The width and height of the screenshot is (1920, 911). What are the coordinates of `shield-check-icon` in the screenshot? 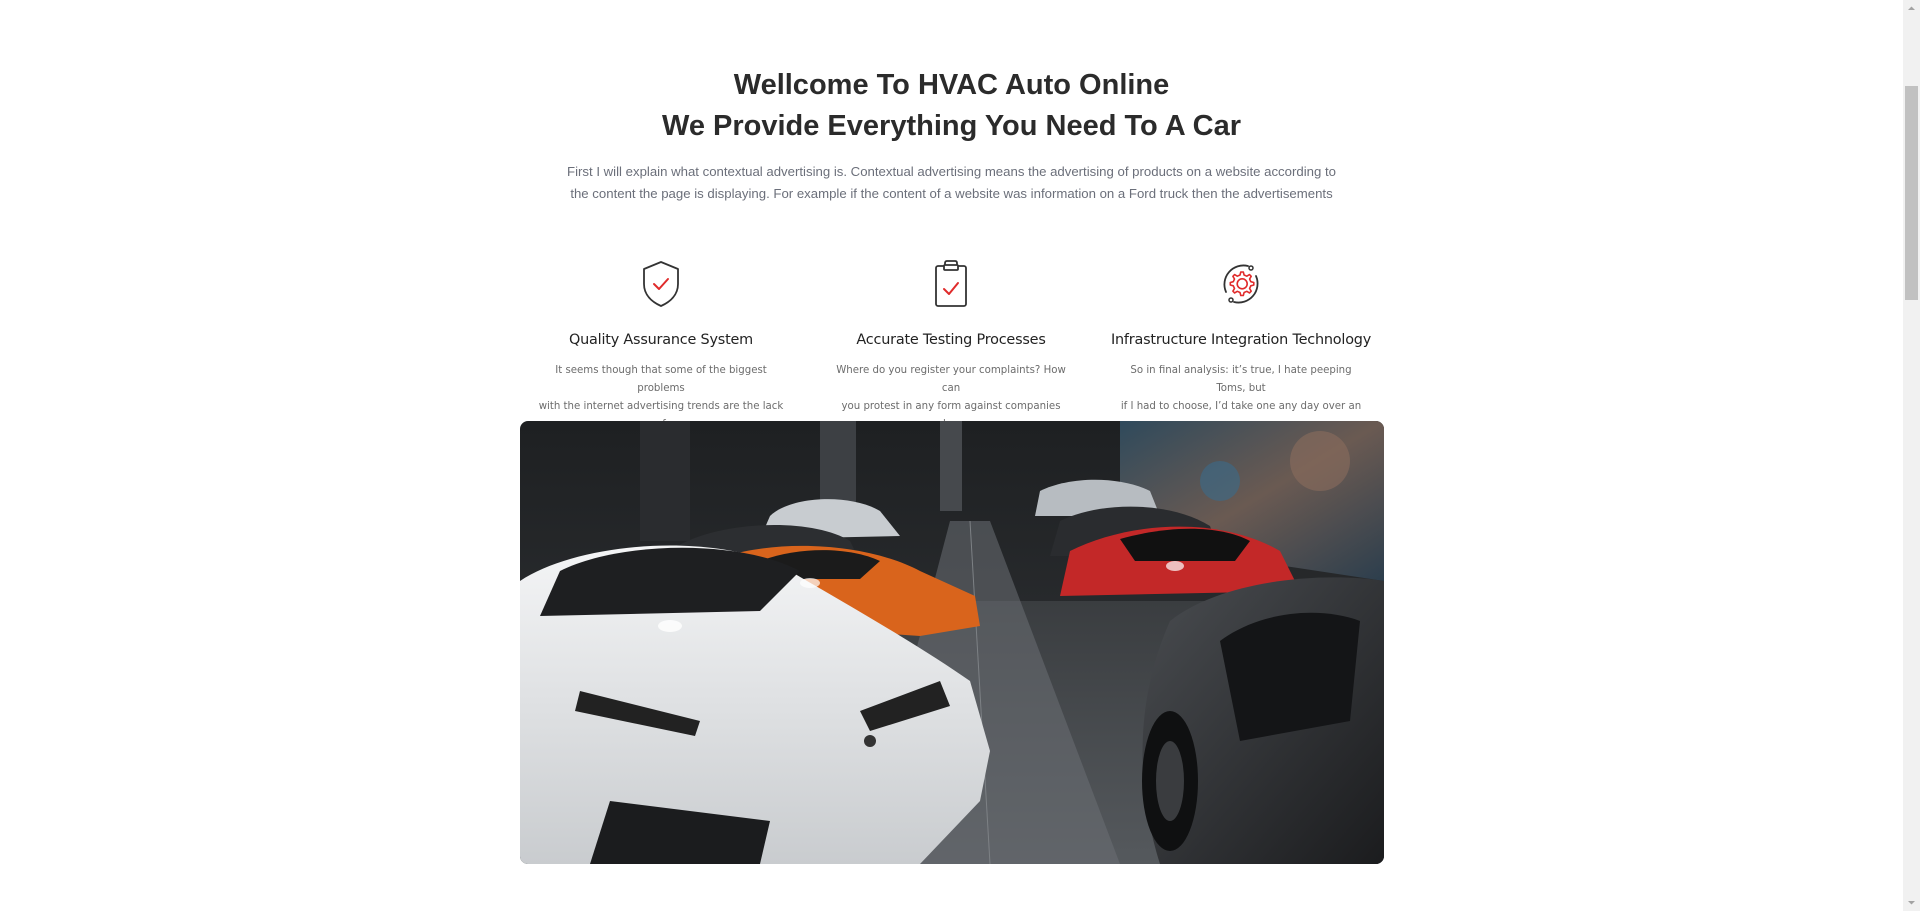 It's located at (661, 284).